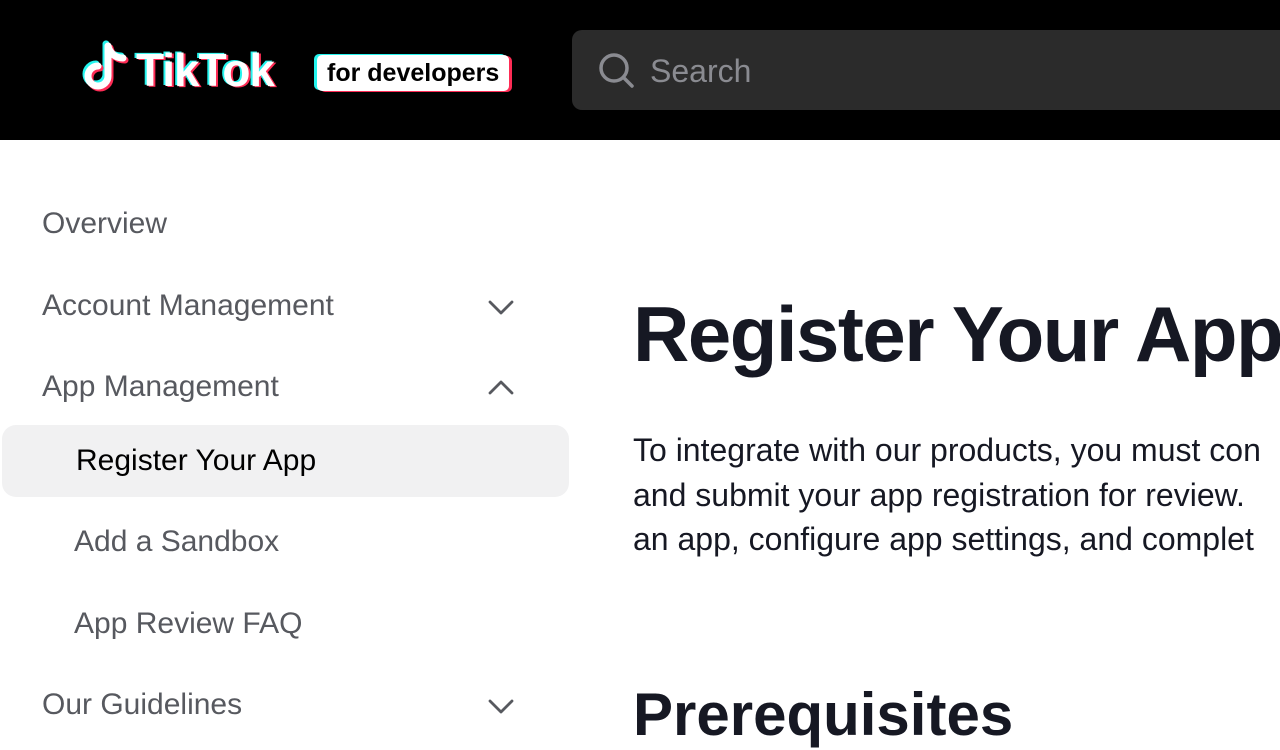 This screenshot has width=1280, height=750. What do you see at coordinates (286, 542) in the screenshot?
I see `sidebar-item-add-a-sandbox: Add a Sandbox` at bounding box center [286, 542].